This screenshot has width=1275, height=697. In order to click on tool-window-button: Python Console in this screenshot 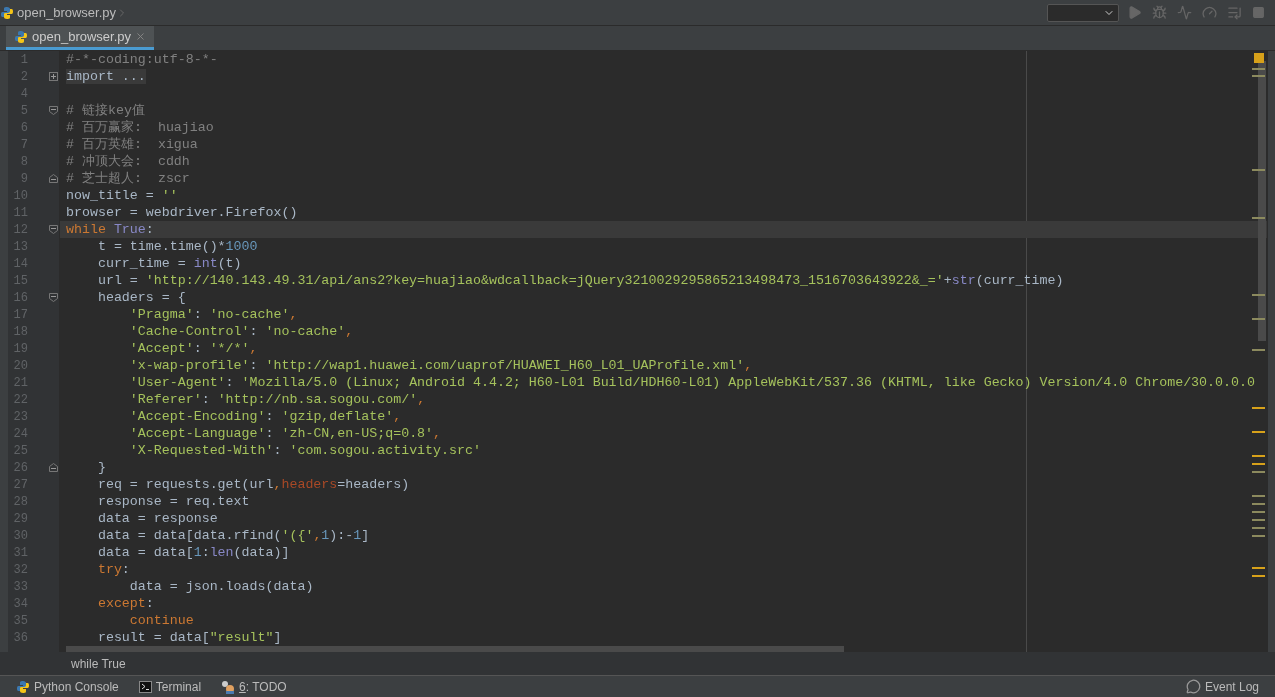, I will do `click(67, 686)`.